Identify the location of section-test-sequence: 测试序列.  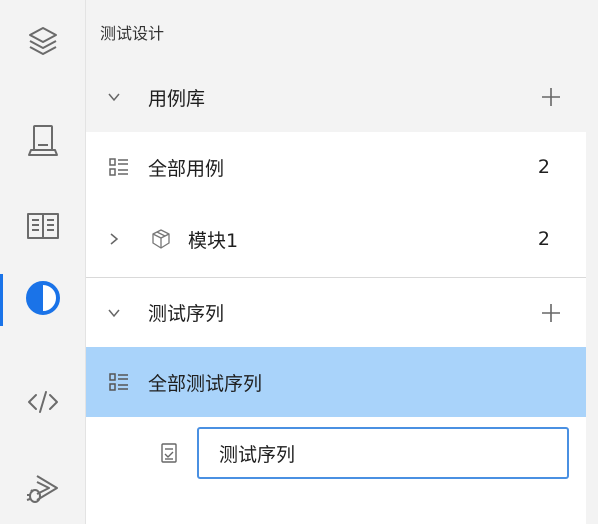
(336, 312).